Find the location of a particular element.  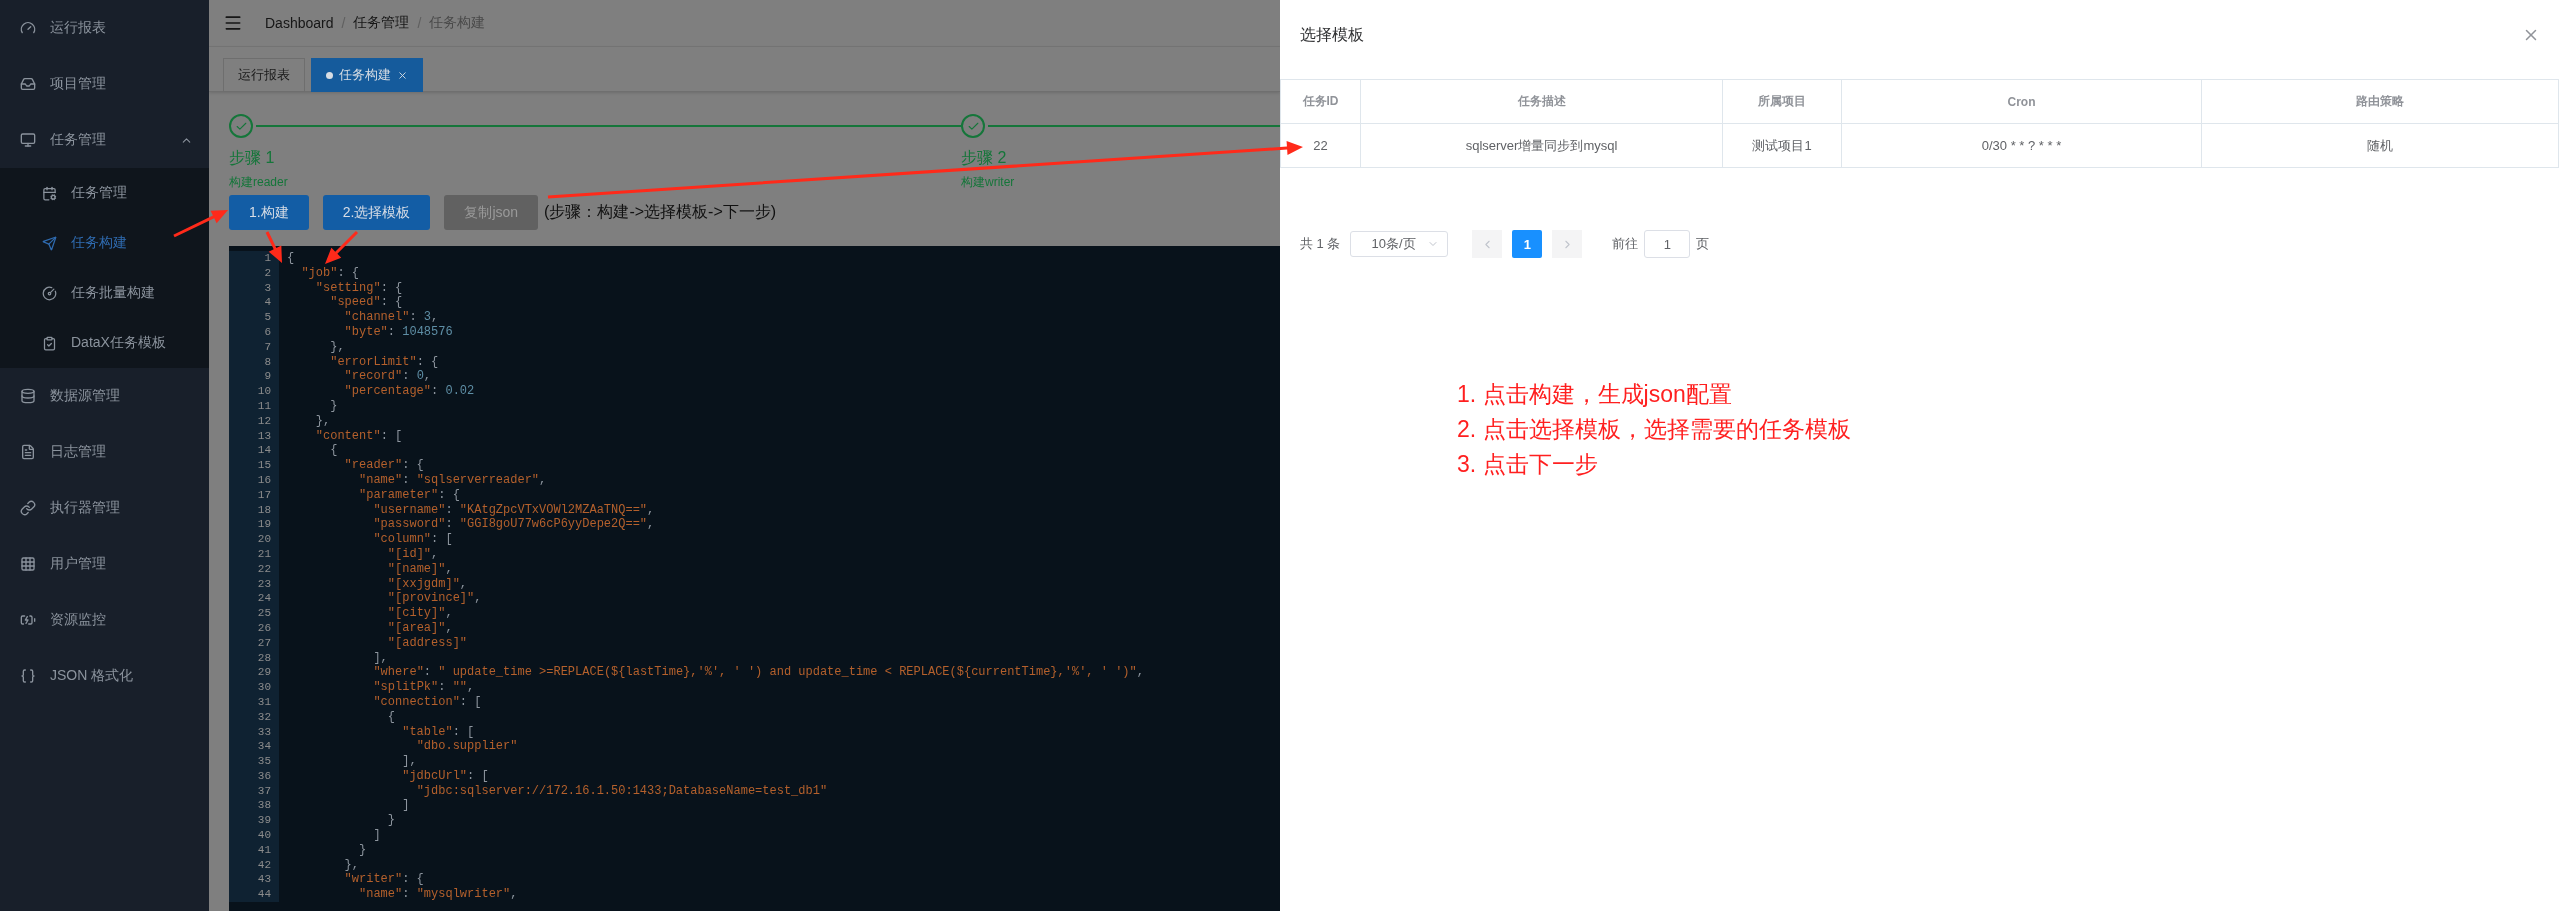

sidebar-item: 日志管理 is located at coordinates (104, 452).